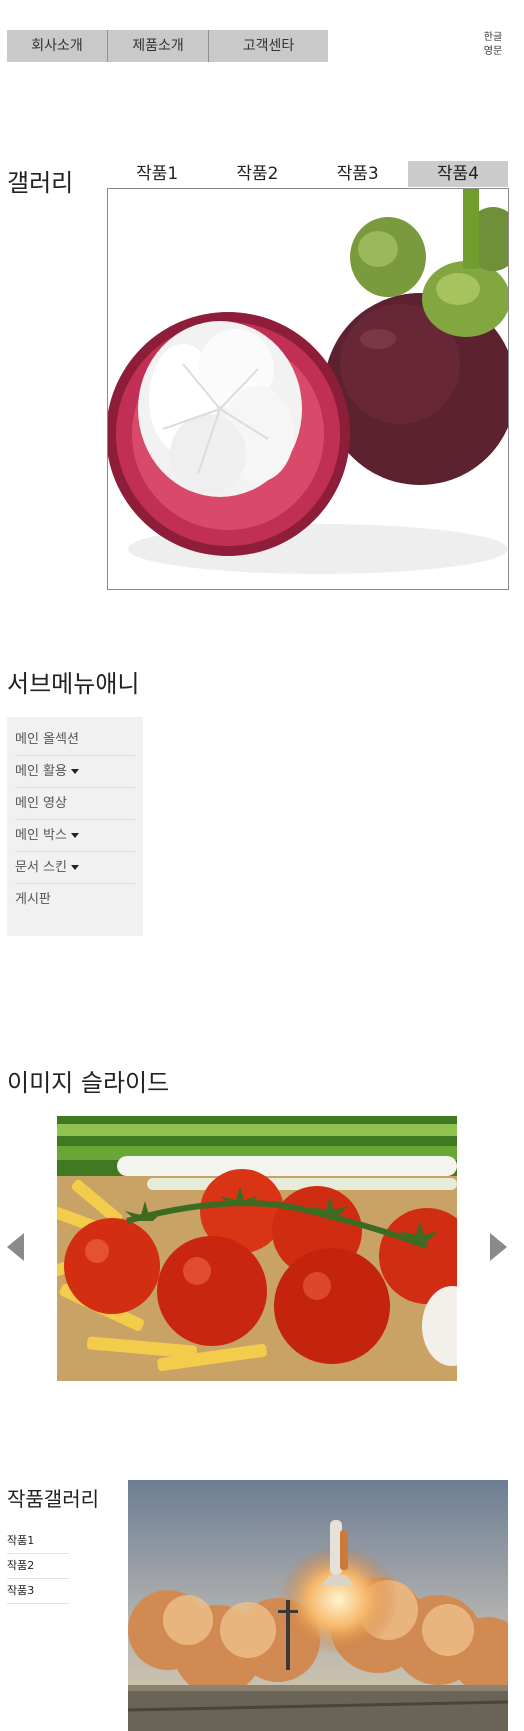 This screenshot has height=1731, width=524. I want to click on submenu-item-main-usage: 메인 활용, so click(75, 772).